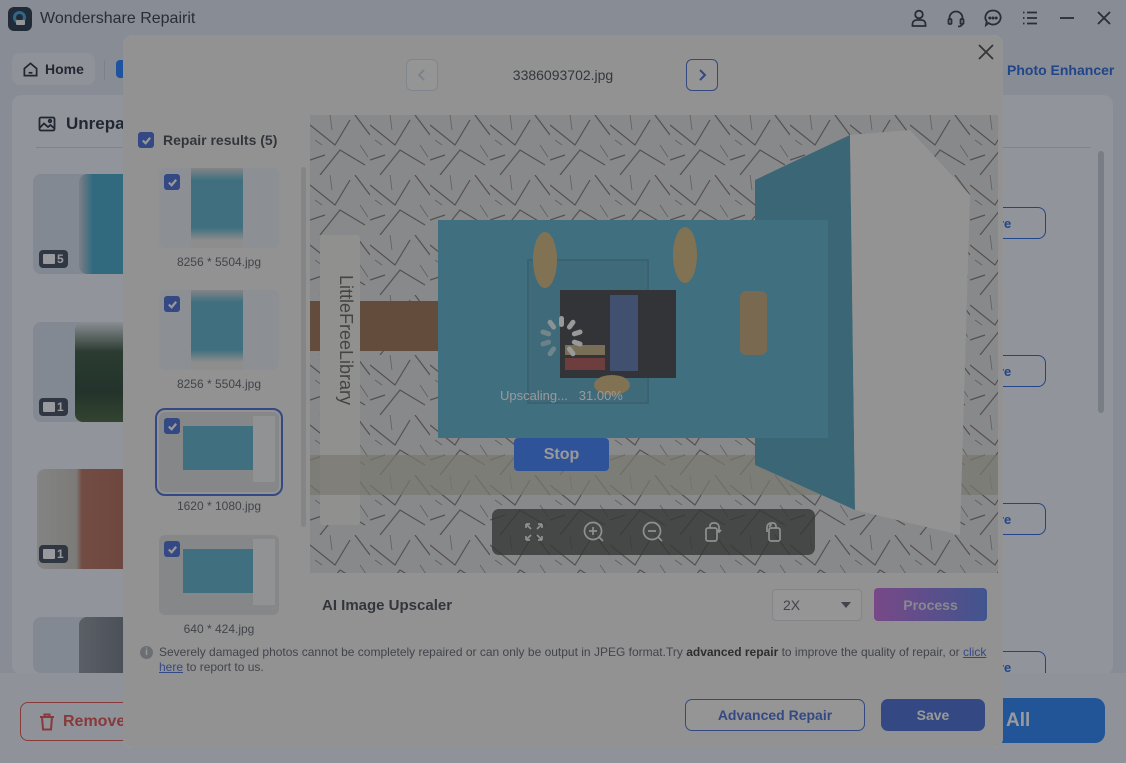  I want to click on zoom-in-icon, so click(594, 532).